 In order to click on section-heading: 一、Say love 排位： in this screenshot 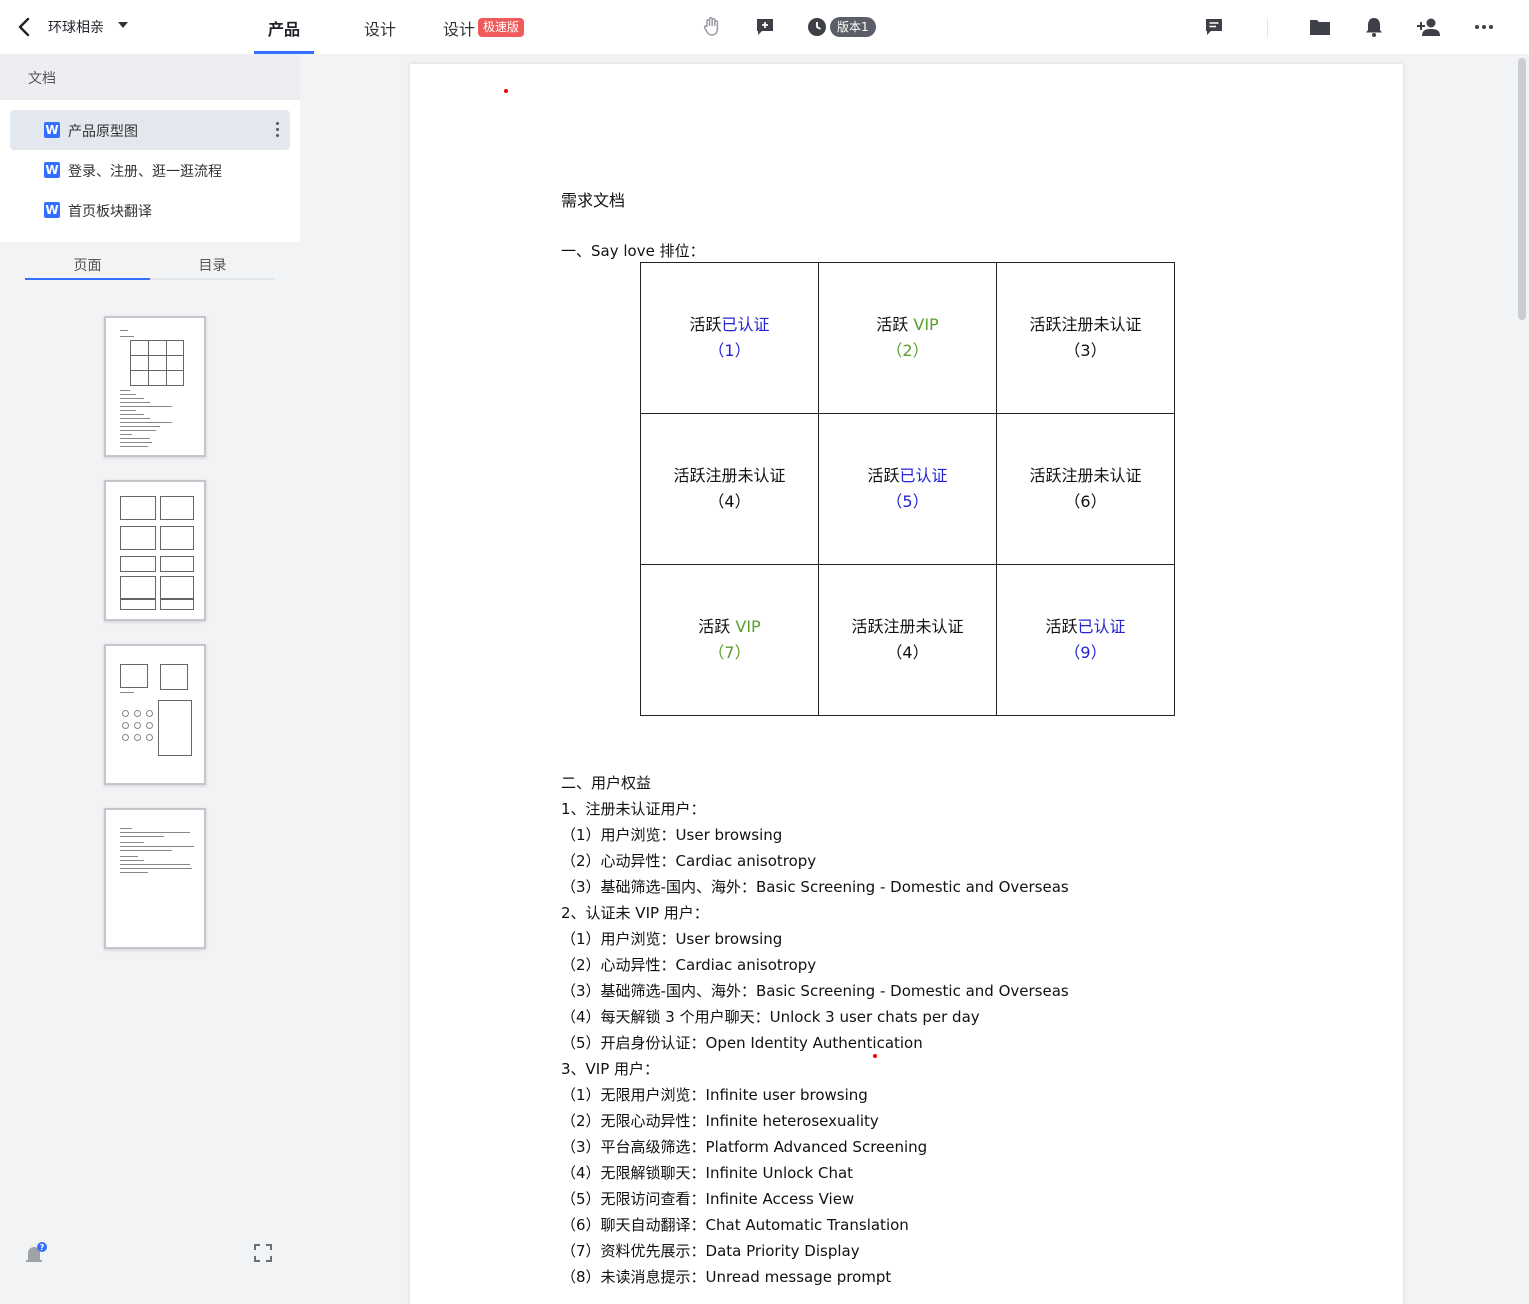, I will do `click(633, 251)`.